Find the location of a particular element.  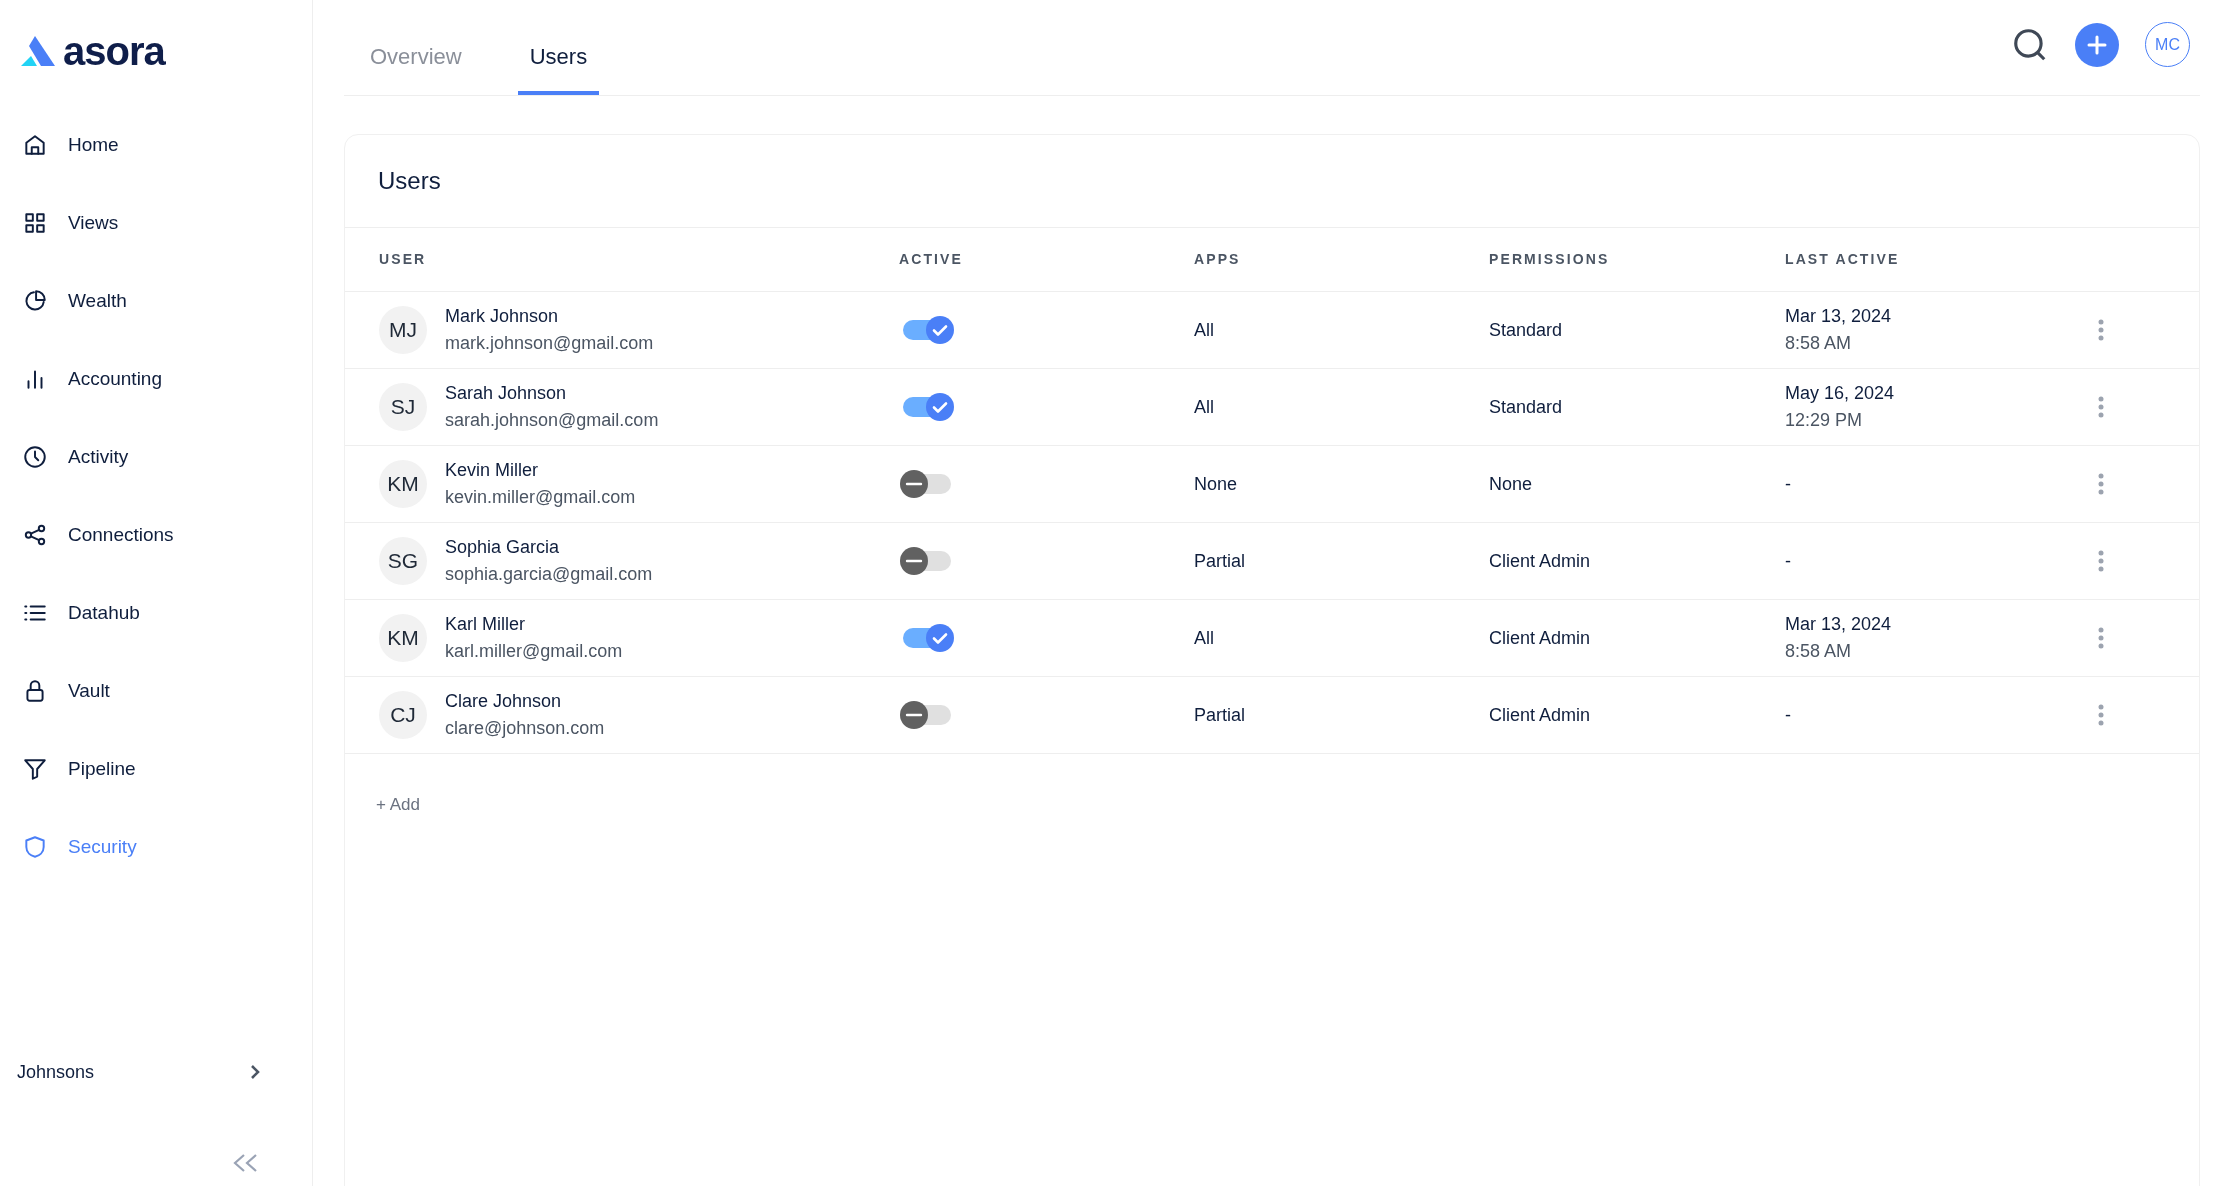

pie-chart-icon is located at coordinates (35, 301).